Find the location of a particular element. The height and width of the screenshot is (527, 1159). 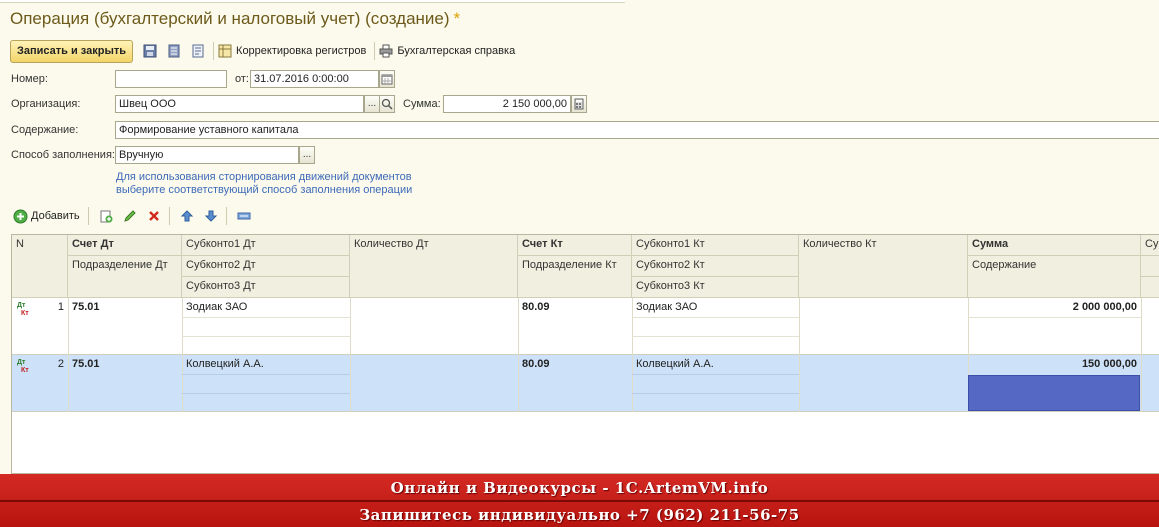

add-row-button: Добавить is located at coordinates (46, 216).